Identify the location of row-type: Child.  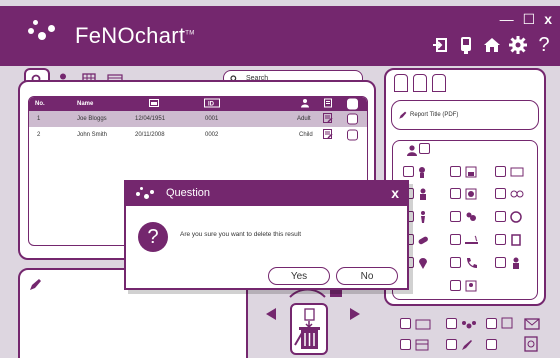
(306, 135).